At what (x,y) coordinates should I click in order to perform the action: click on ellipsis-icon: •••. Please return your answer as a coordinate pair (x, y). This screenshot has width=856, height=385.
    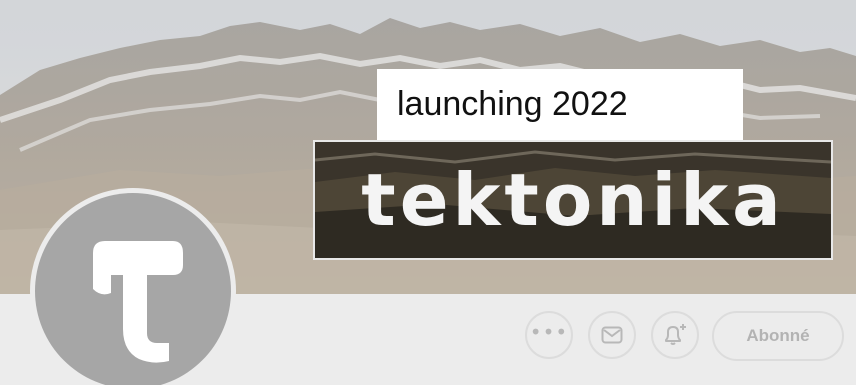
    Looking at the image, I should click on (549, 332).